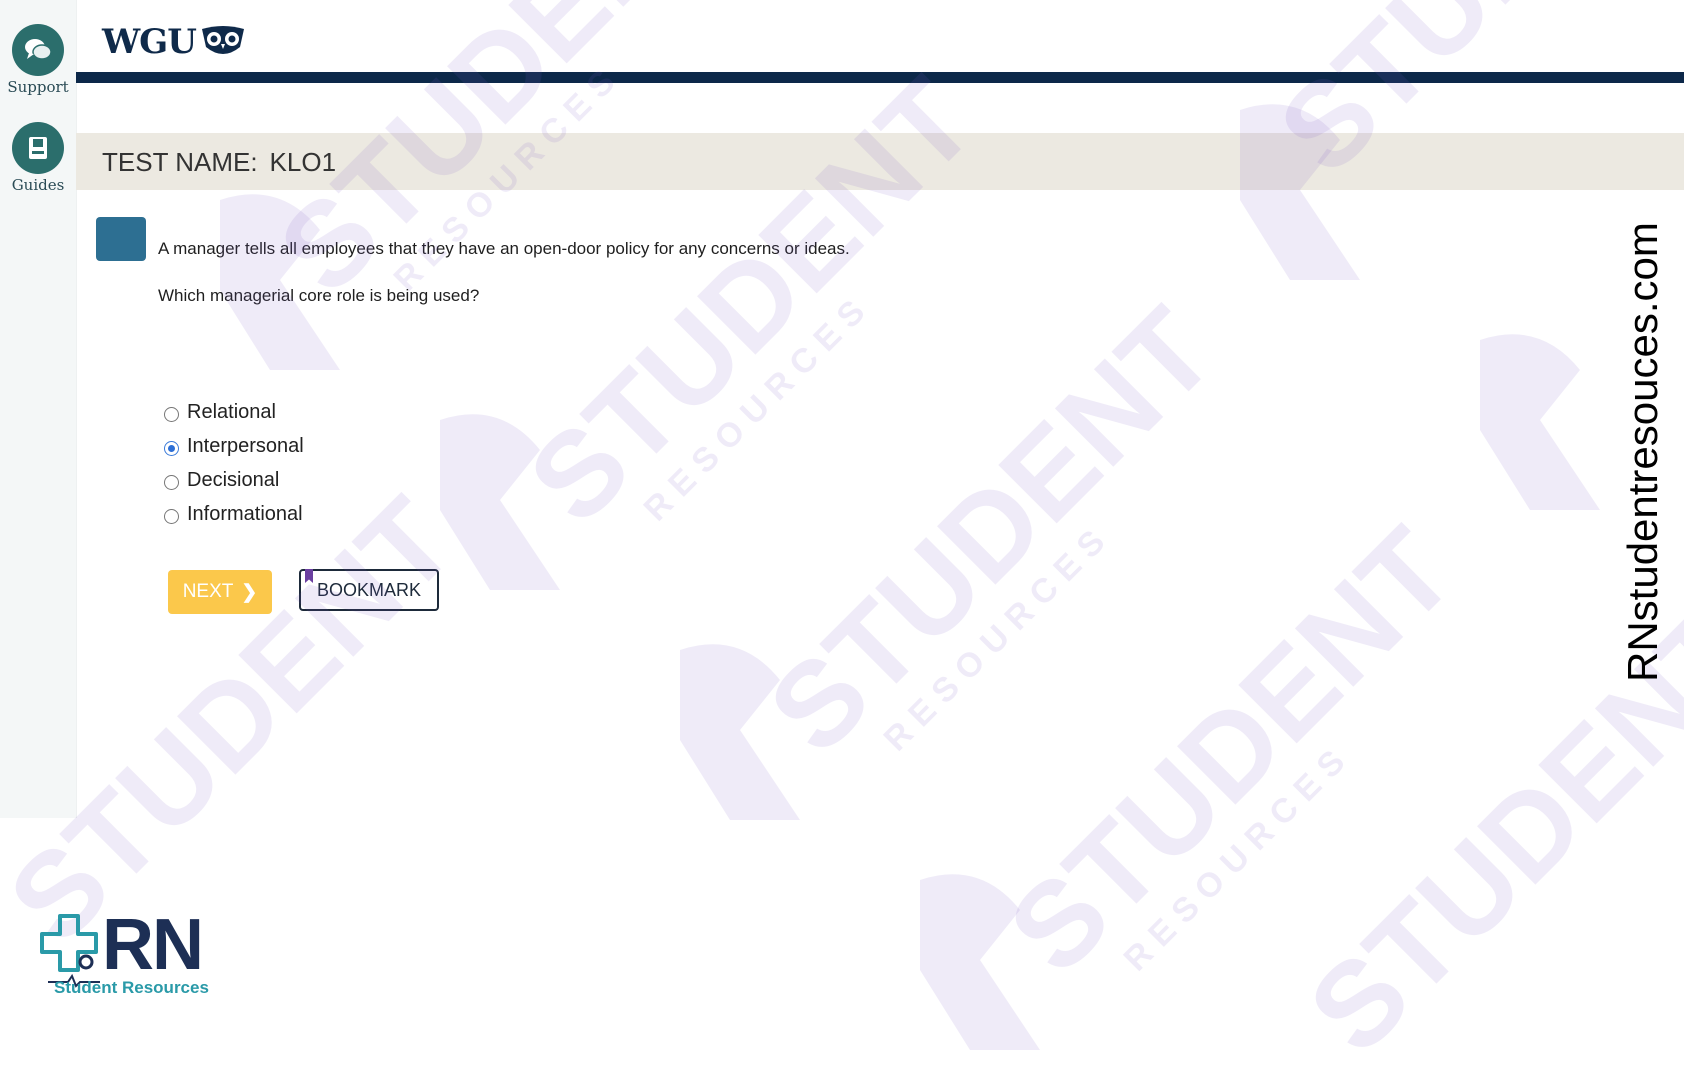  I want to click on next-button: NEXT ❯, so click(220, 592).